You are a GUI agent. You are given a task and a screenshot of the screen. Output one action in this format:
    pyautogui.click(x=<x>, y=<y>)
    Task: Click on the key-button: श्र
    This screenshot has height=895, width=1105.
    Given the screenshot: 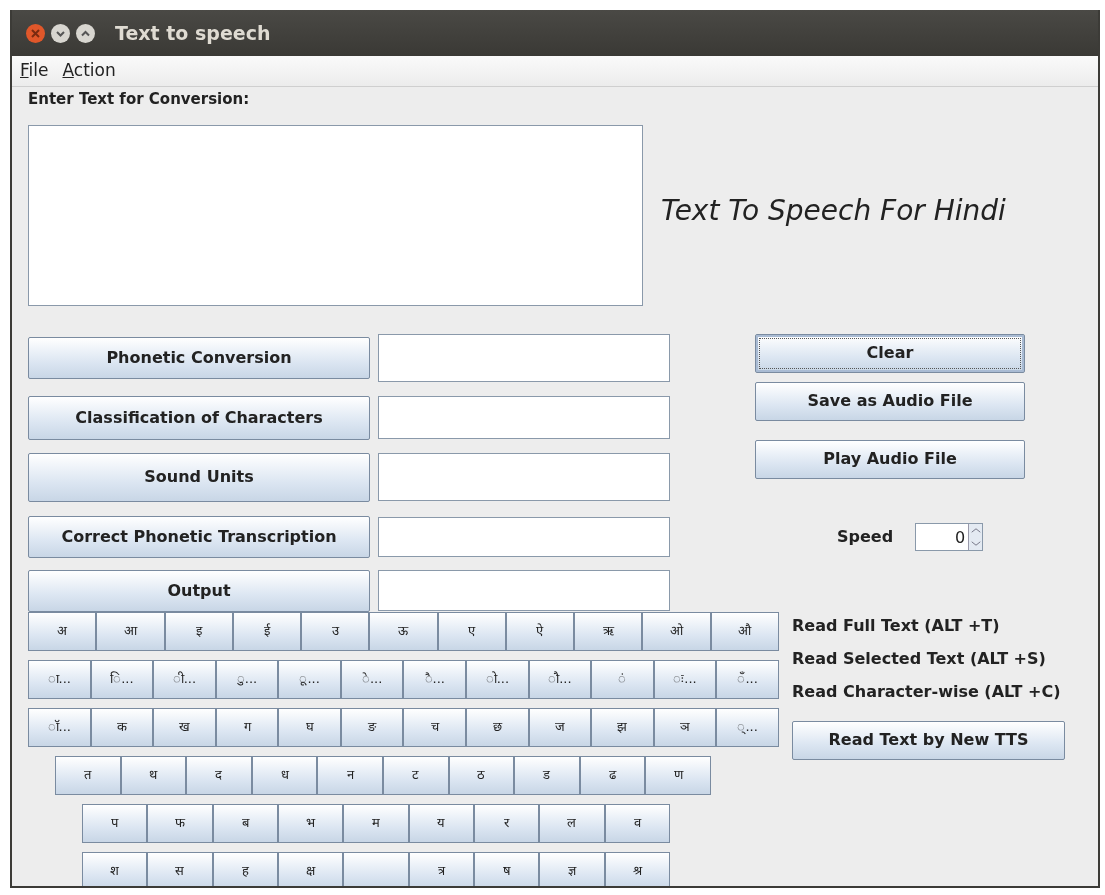 What is the action you would take?
    pyautogui.click(x=637, y=868)
    